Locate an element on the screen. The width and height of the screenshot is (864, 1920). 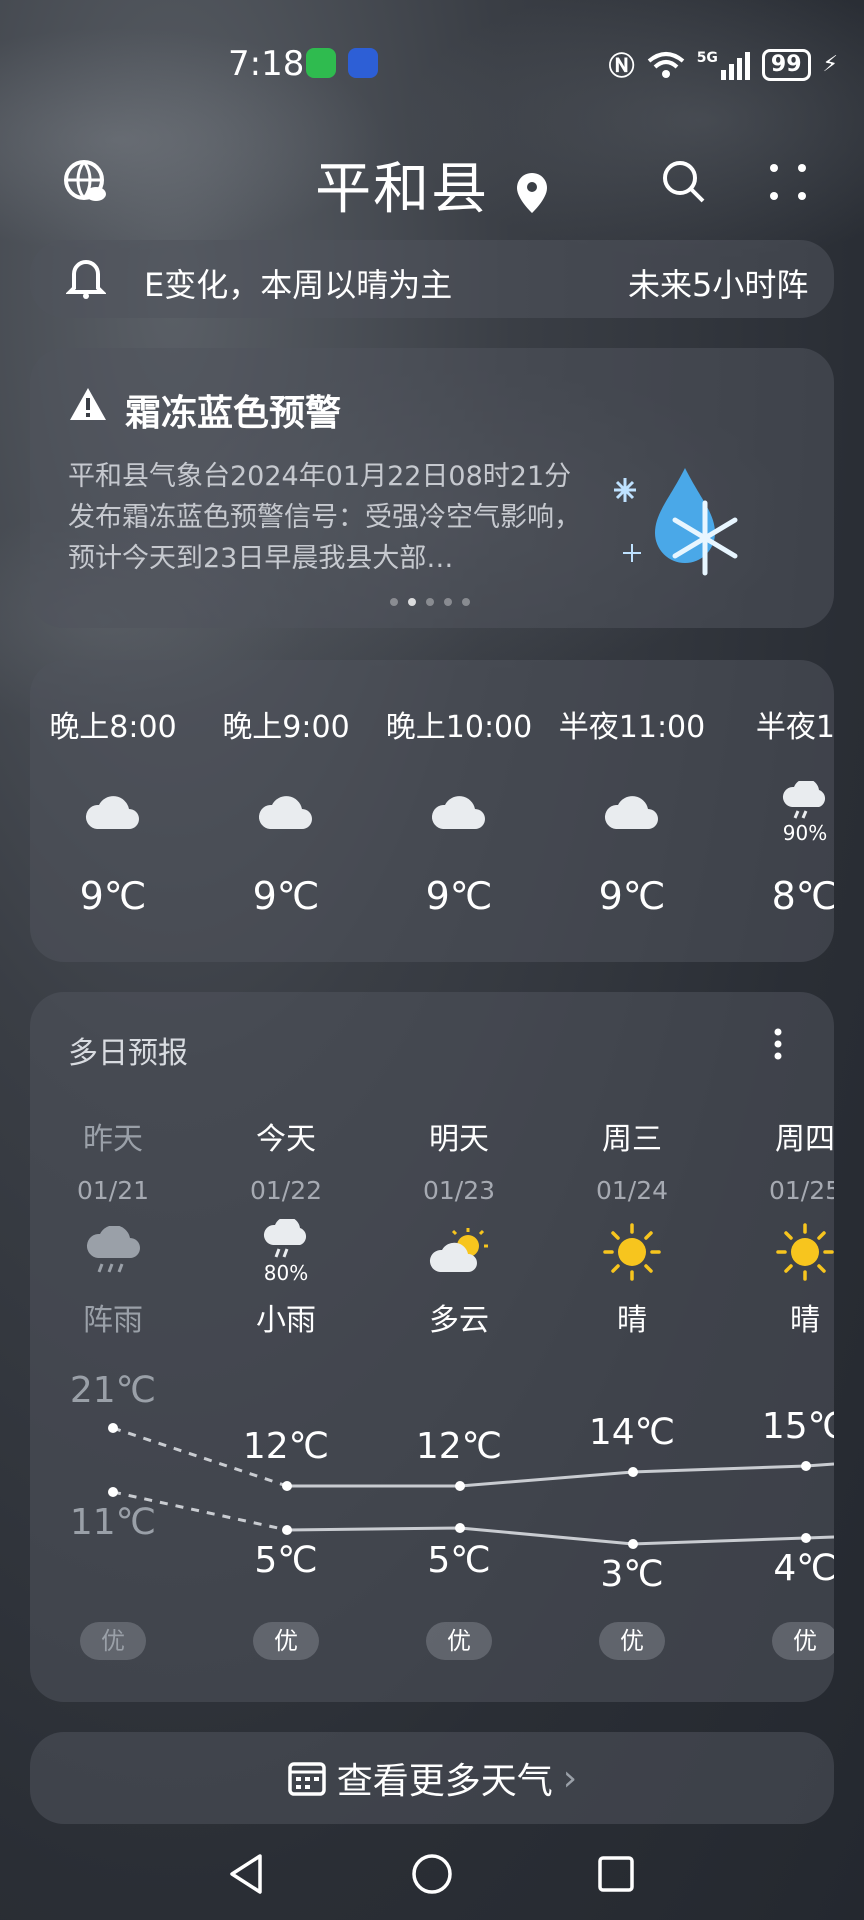
hour-item: 晚上8:00 9℃ is located at coordinates (113, 814).